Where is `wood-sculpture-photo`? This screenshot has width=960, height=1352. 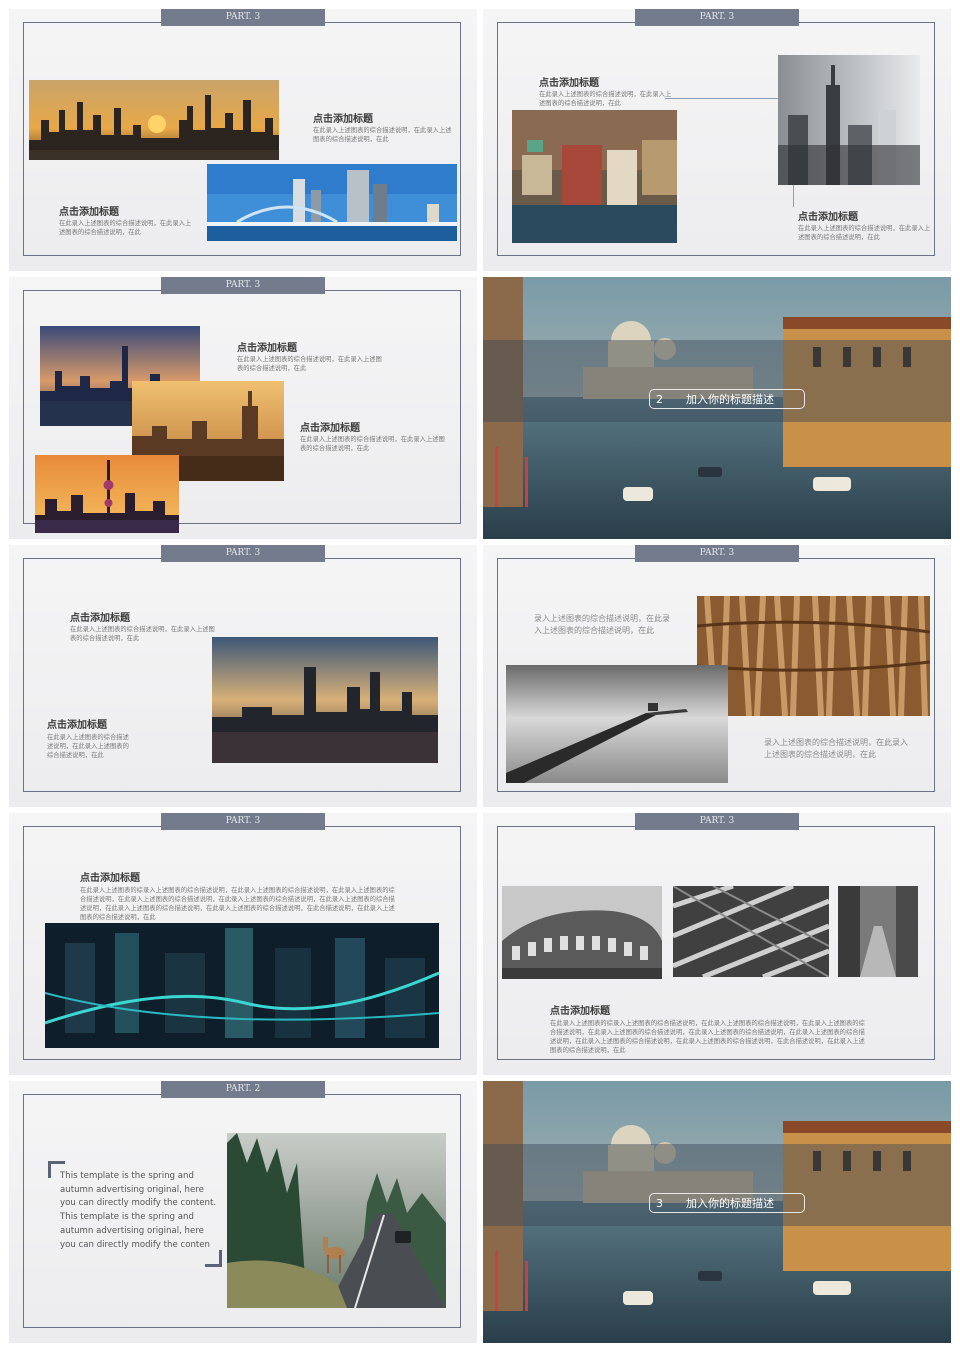 wood-sculpture-photo is located at coordinates (813, 656).